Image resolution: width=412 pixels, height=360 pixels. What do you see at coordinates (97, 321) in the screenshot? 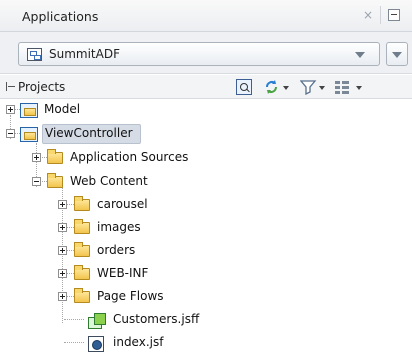
I see `jsff-file-icon` at bounding box center [97, 321].